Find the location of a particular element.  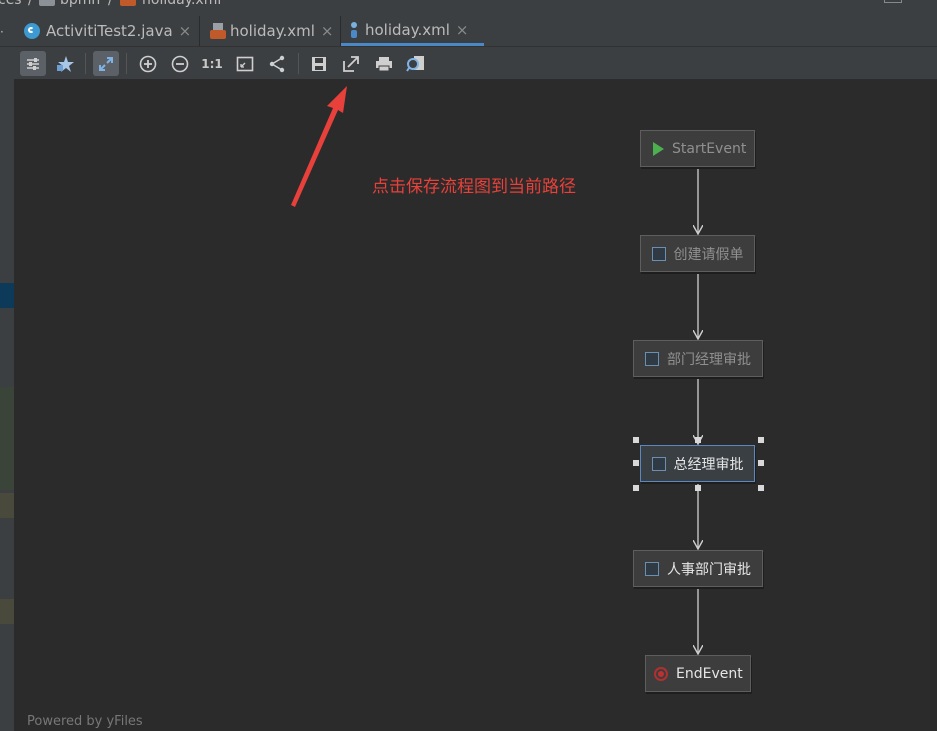

end-event-node: EndEvent is located at coordinates (698, 673).